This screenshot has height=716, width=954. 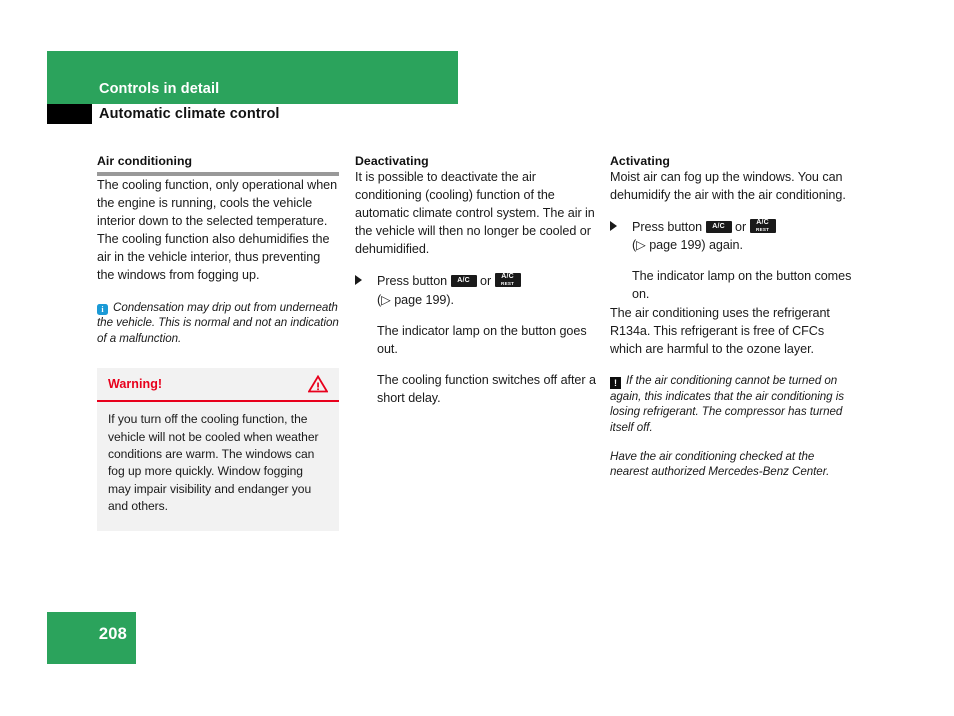 I want to click on warning-title: Warning!, so click(x=135, y=384).